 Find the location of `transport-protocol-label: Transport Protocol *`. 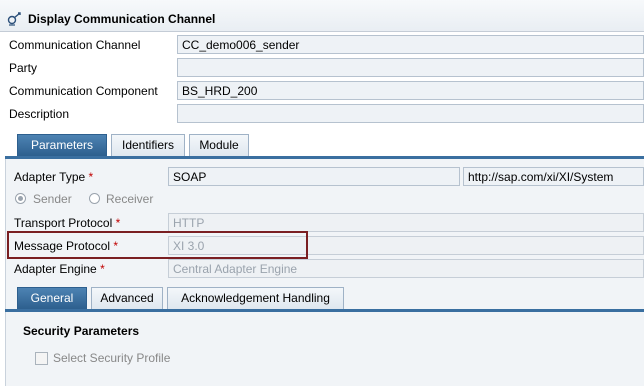

transport-protocol-label: Transport Protocol * is located at coordinates (67, 223).